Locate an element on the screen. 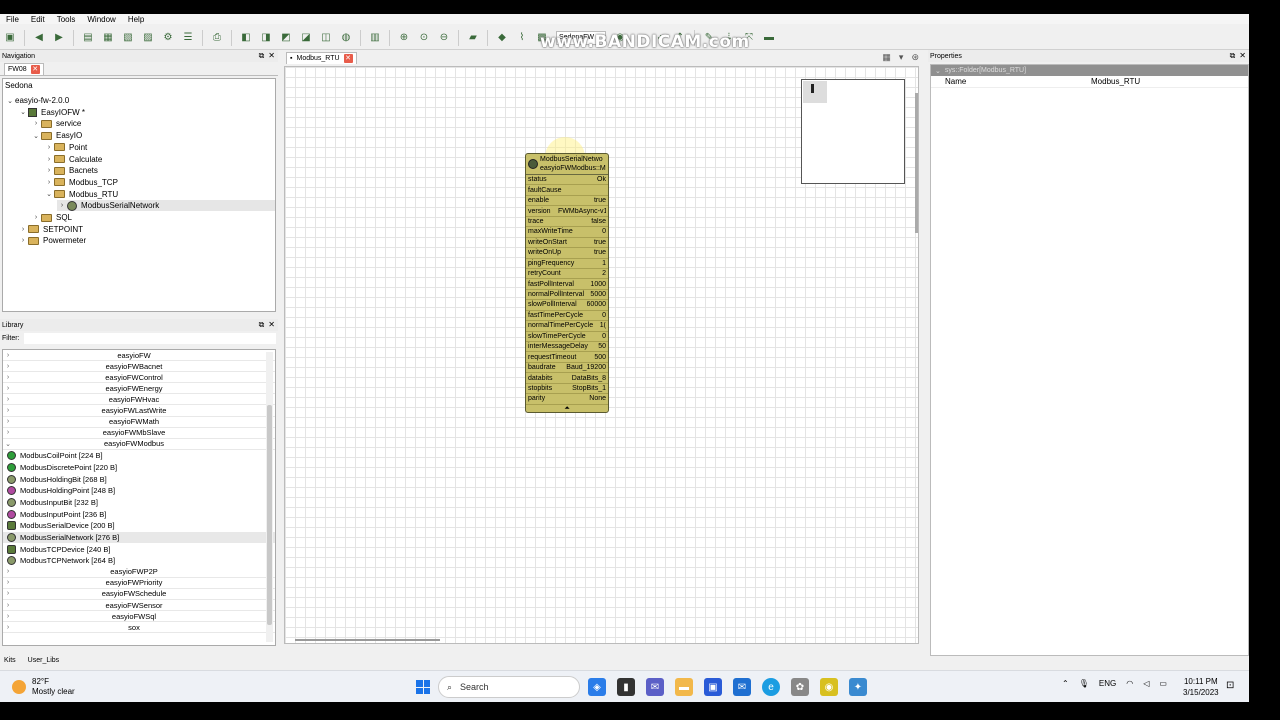  weather-widget: 82°F Mostly clear is located at coordinates (43, 687).